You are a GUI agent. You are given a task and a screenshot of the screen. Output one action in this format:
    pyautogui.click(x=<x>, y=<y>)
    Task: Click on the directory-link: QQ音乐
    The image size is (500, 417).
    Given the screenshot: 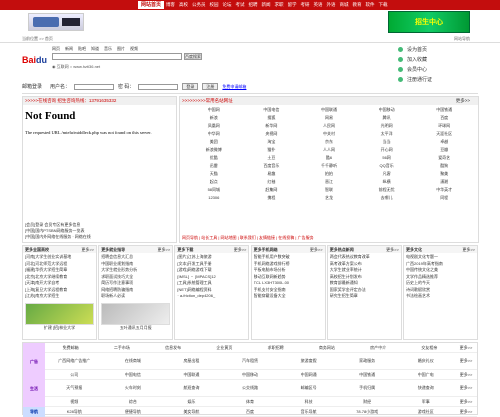 What is the action you would take?
    pyautogui.click(x=387, y=166)
    